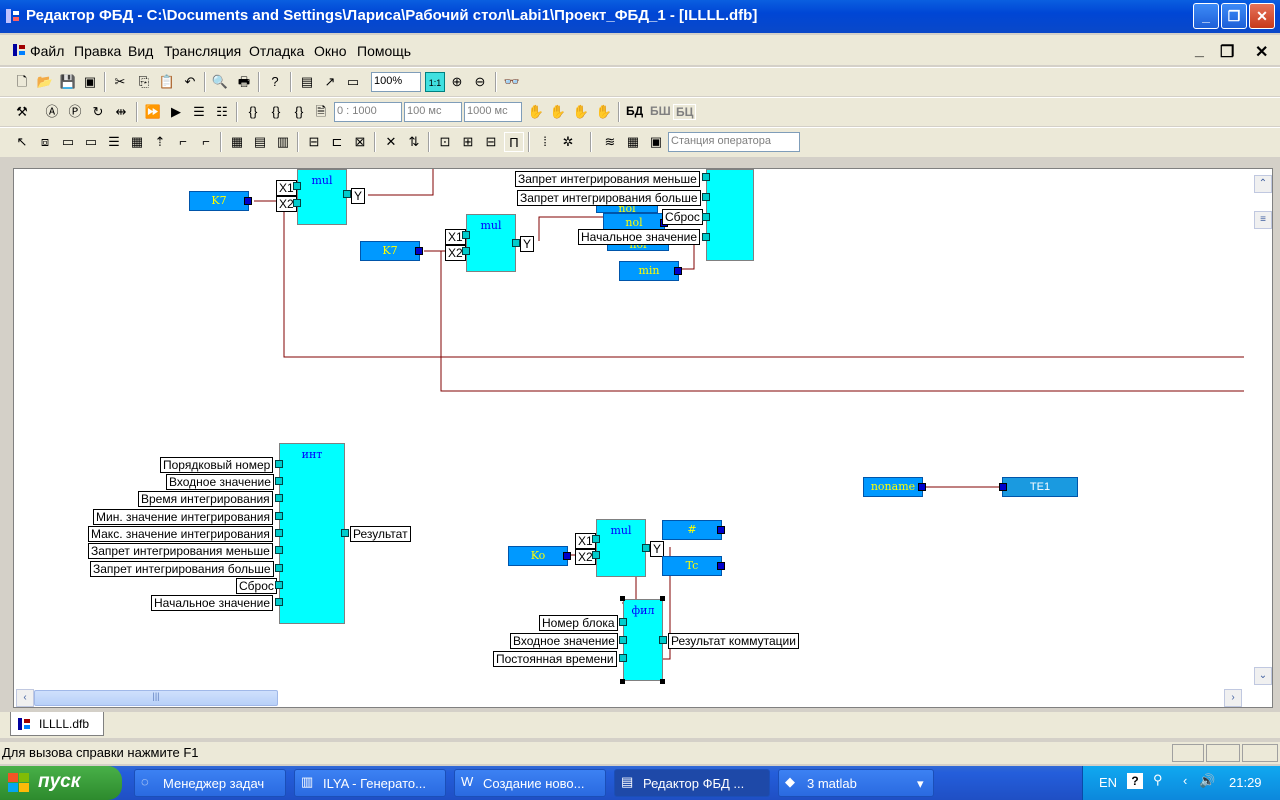  I want to click on list-icon: ☰, so click(199, 112).